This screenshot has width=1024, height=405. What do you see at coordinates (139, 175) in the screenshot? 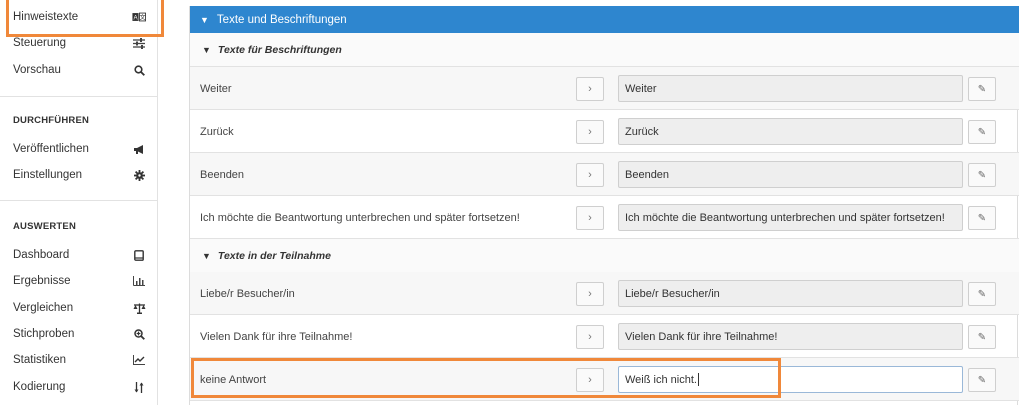
I see `gear-icon` at bounding box center [139, 175].